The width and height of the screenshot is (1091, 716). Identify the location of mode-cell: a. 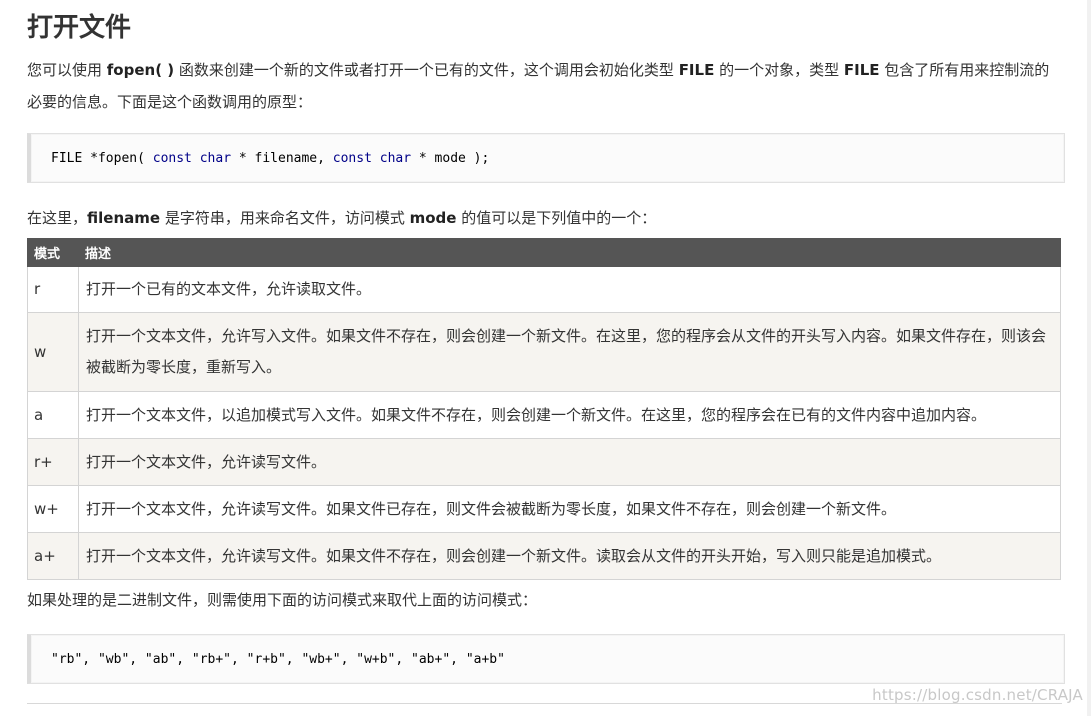
(53, 415).